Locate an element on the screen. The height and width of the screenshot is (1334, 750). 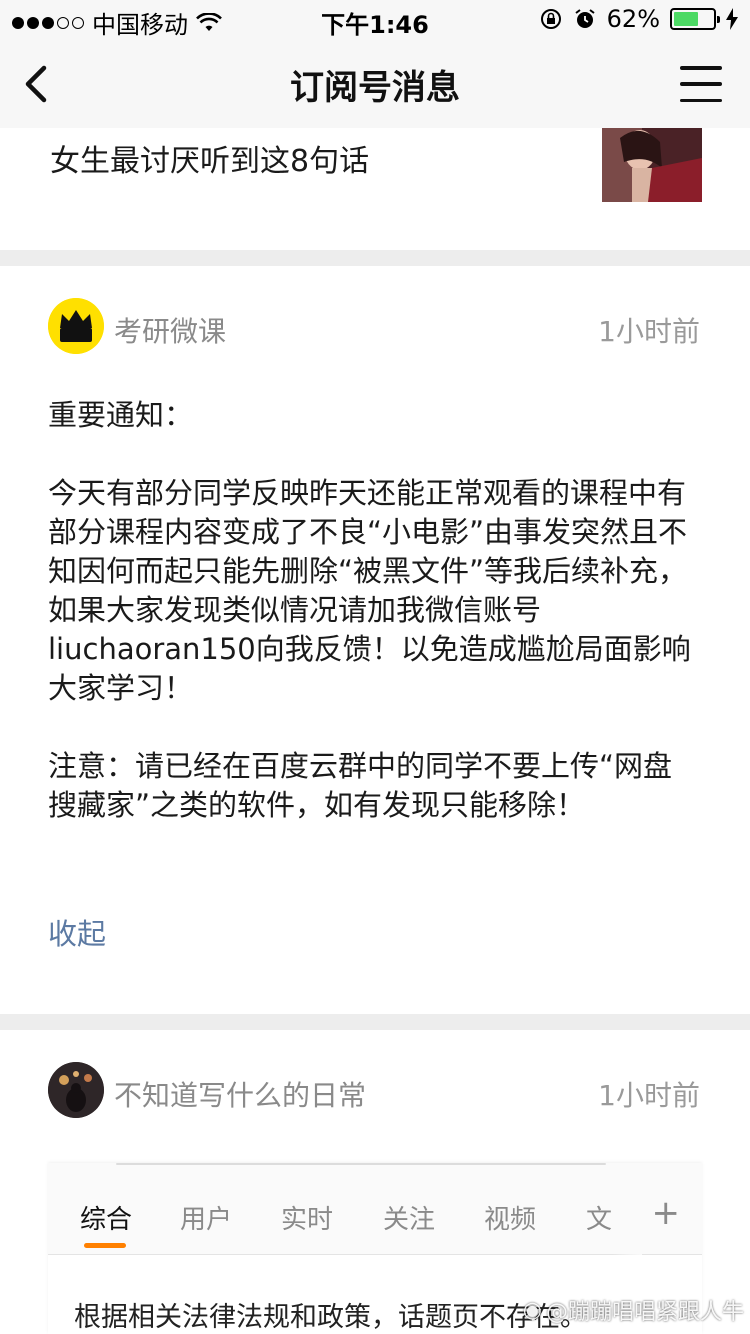
collapse-link: 收起 is located at coordinates (77, 932).